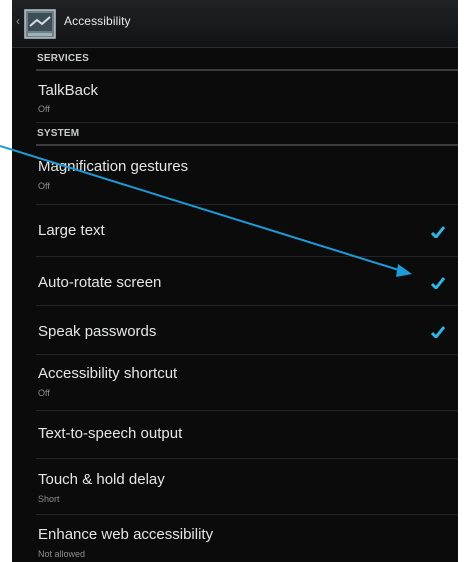  What do you see at coordinates (49, 499) in the screenshot?
I see `item-summary: Short` at bounding box center [49, 499].